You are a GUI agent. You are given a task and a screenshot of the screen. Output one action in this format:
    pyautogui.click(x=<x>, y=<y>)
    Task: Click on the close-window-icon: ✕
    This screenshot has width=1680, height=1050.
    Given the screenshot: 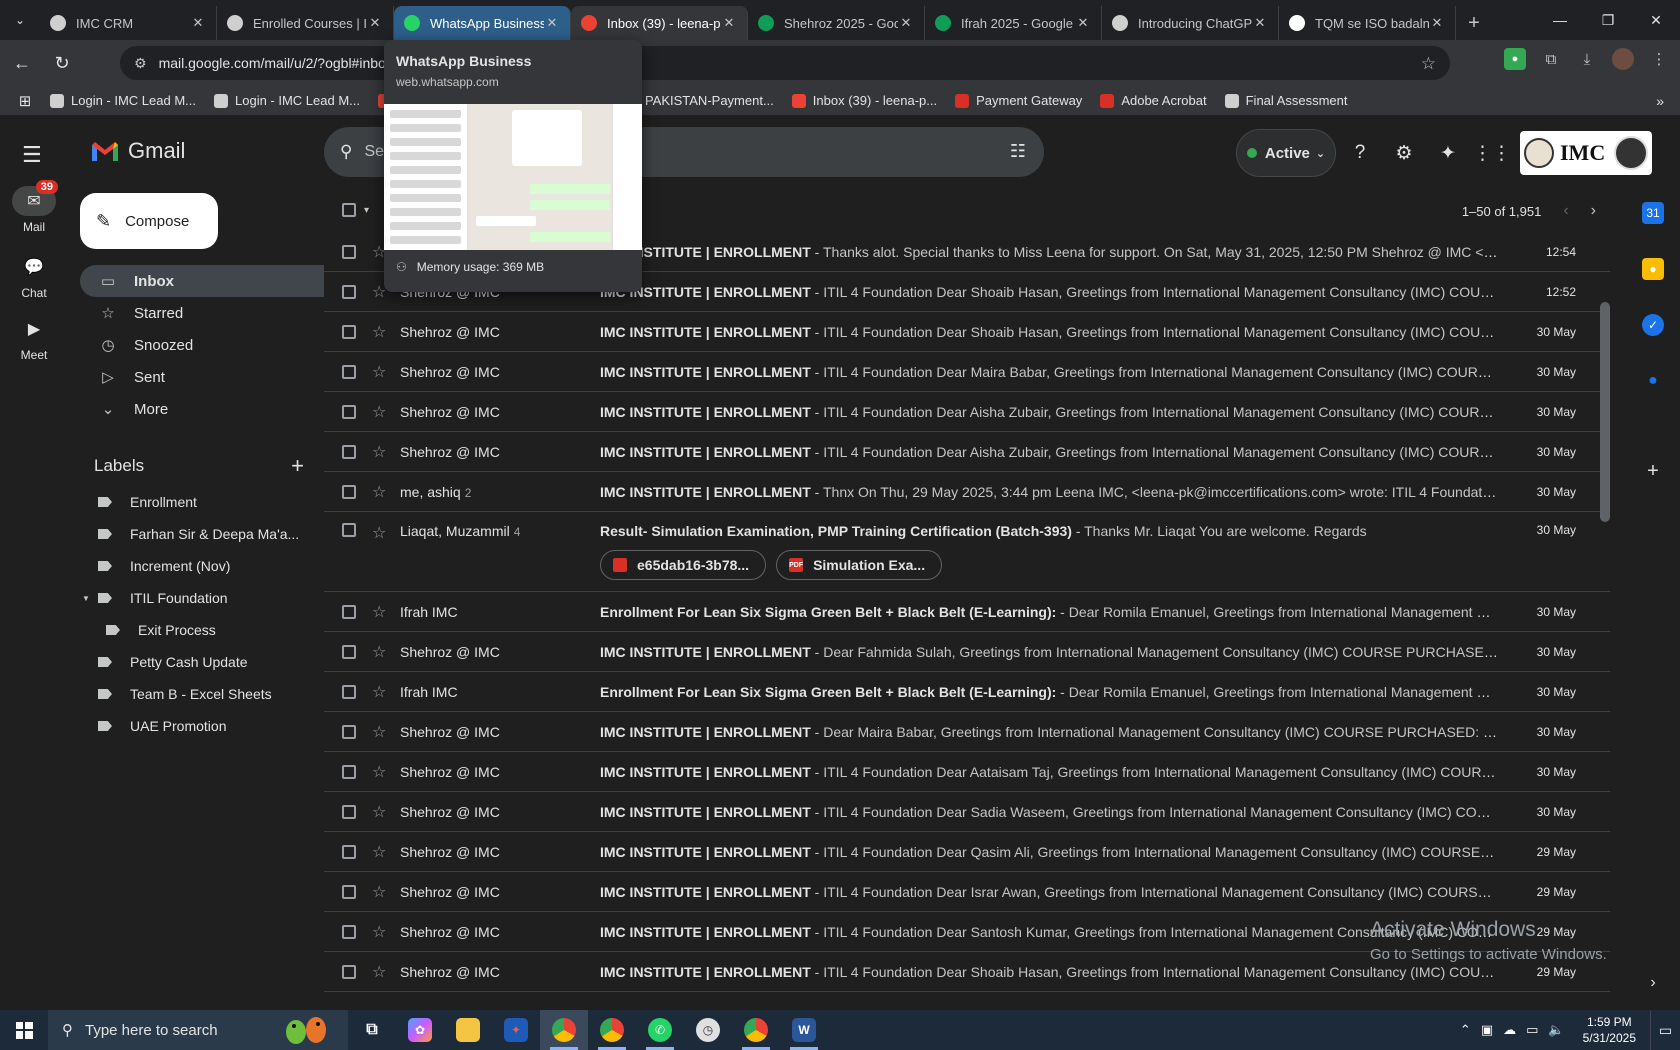 What is the action you would take?
    pyautogui.click(x=1656, y=20)
    